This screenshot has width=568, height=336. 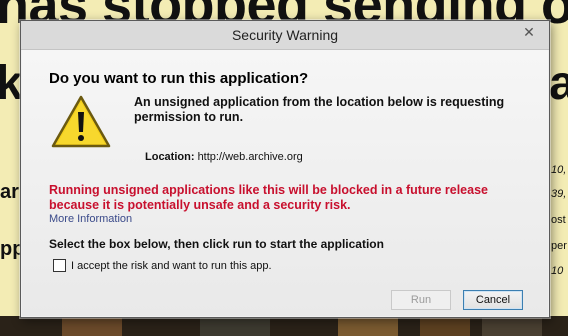 I want to click on background-text-fragment: per, so click(x=559, y=246).